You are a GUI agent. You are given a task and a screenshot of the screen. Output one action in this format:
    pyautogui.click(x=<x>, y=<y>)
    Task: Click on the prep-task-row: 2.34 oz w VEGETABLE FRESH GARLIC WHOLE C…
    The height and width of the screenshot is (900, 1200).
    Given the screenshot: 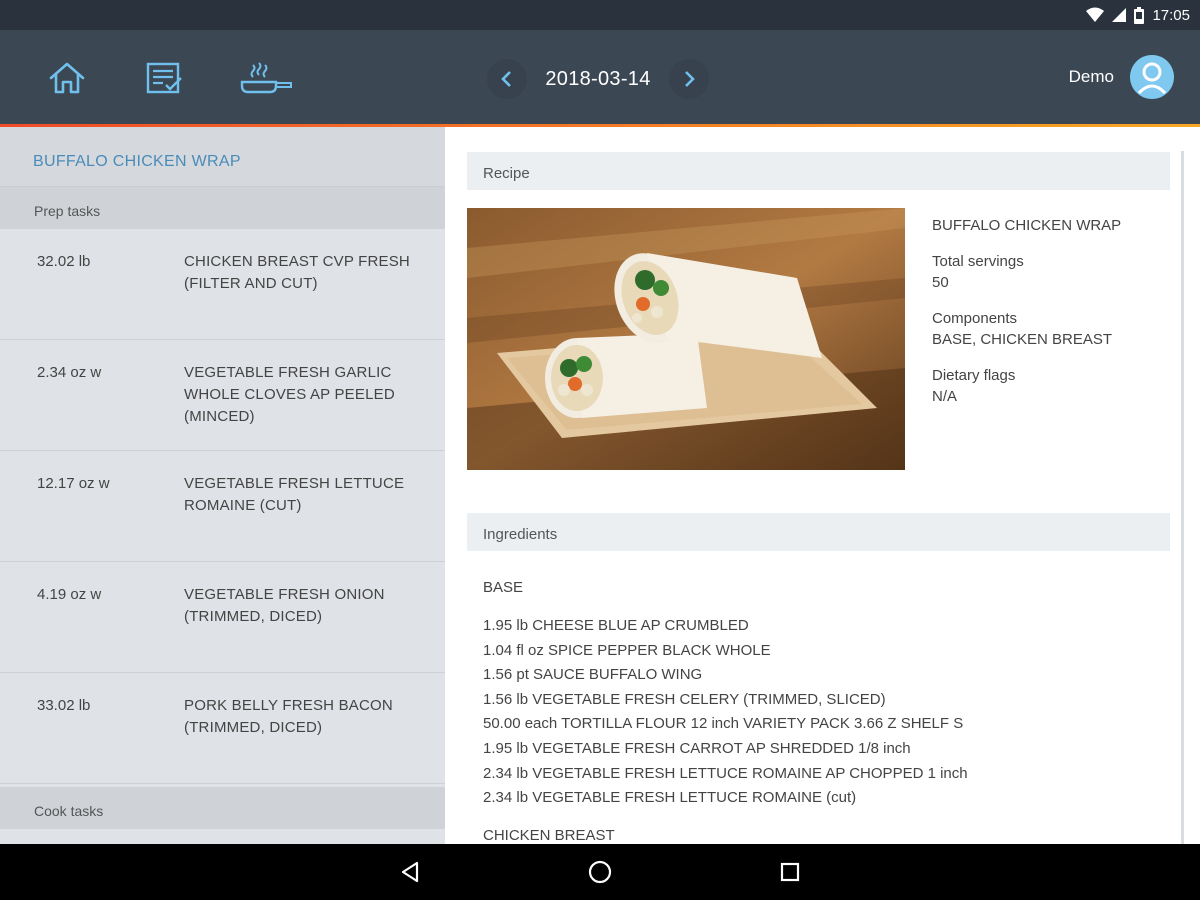 What is the action you would take?
    pyautogui.click(x=222, y=395)
    